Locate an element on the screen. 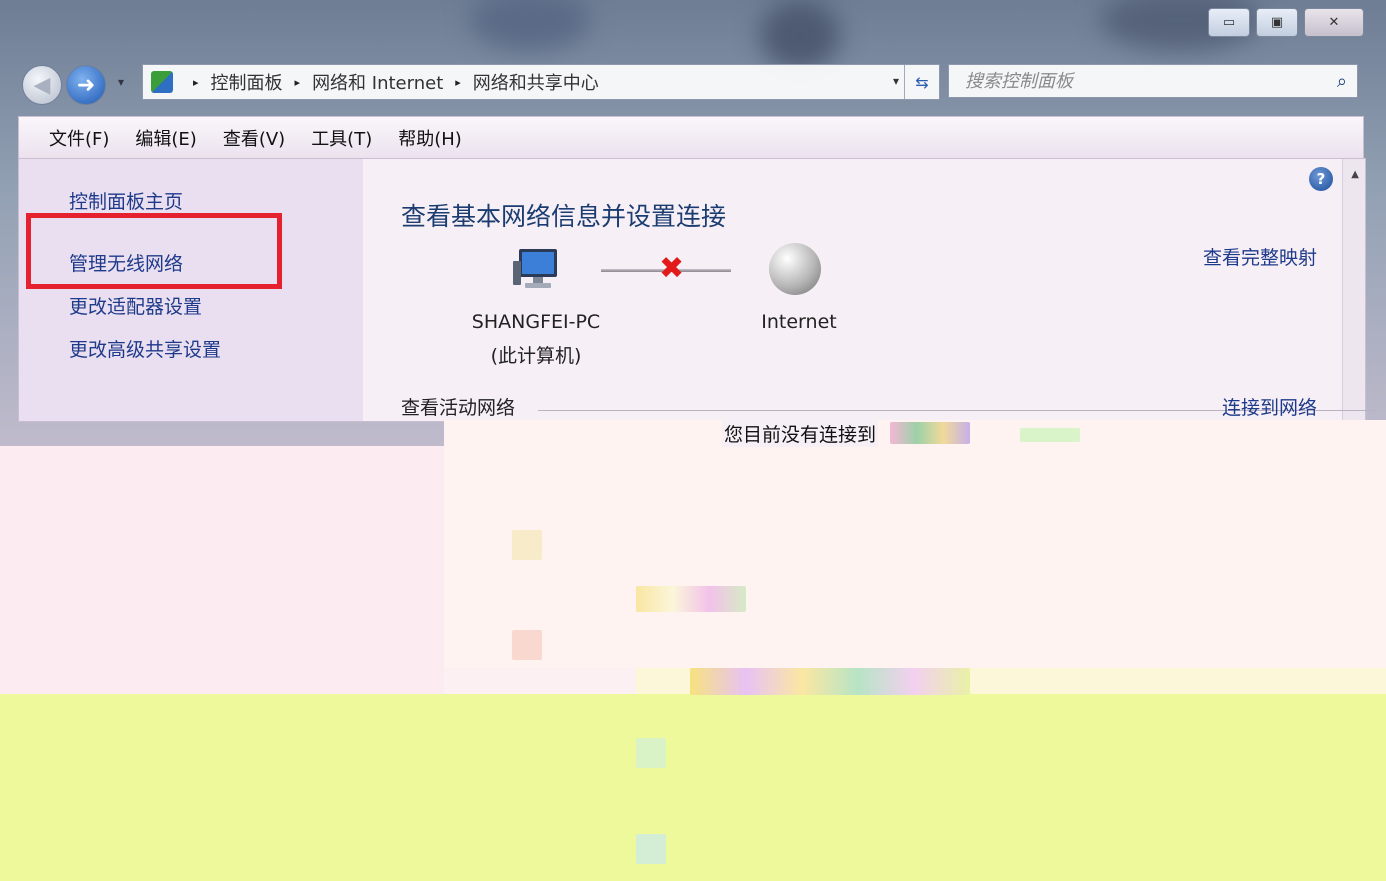 The image size is (1386, 881). menu-tools: 工具(T) is located at coordinates (341, 138).